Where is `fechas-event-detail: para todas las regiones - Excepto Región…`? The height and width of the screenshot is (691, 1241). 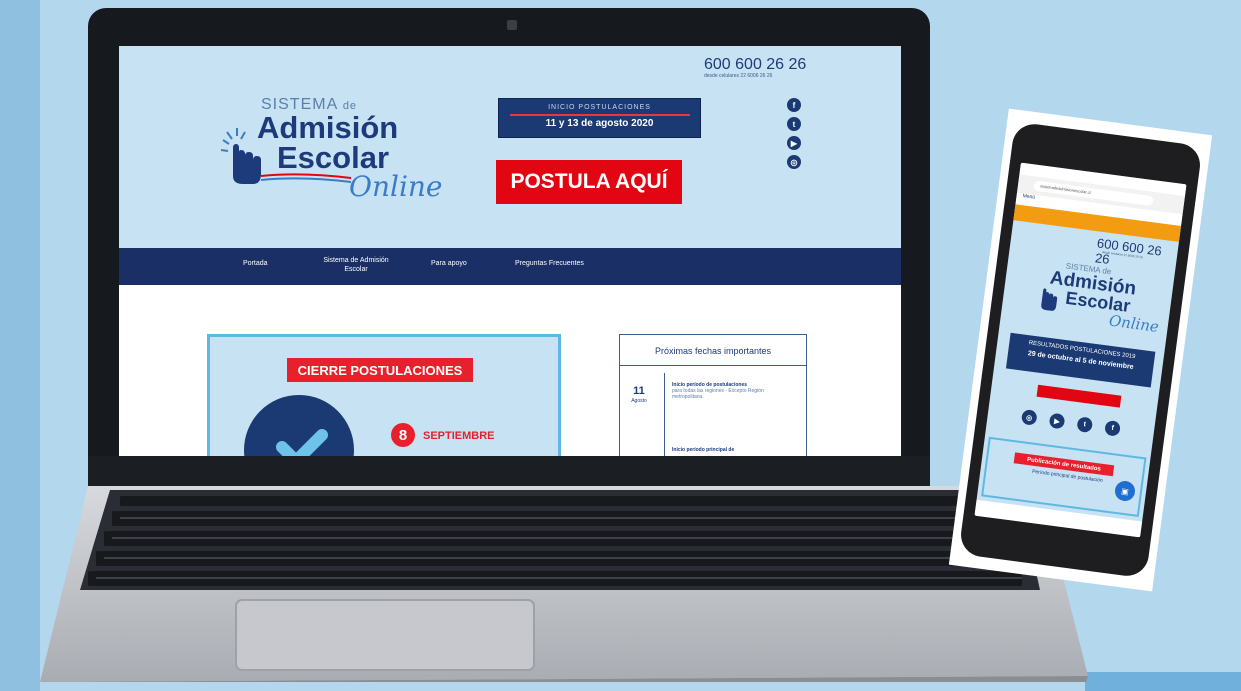
fechas-event-detail: para todas las regiones - Excepto Región… is located at coordinates (718, 394).